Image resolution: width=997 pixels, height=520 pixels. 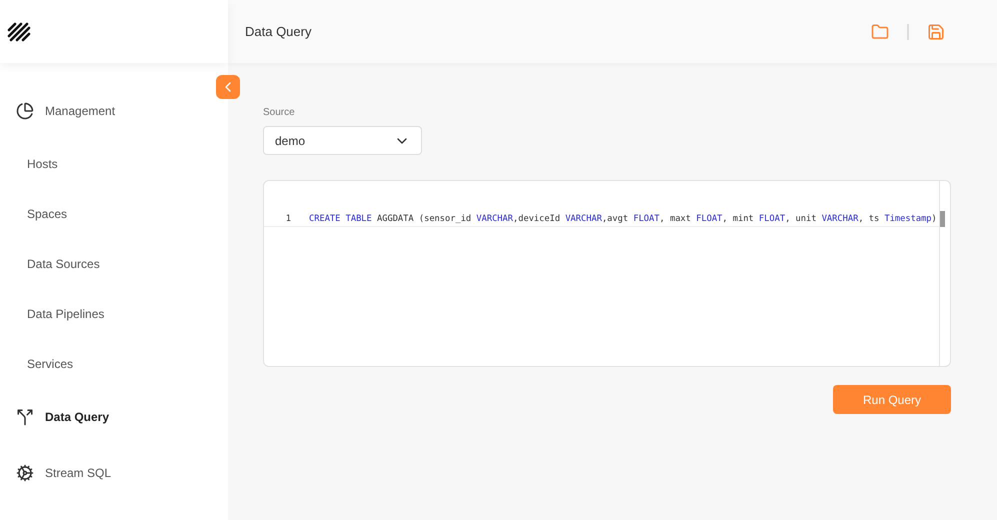 What do you see at coordinates (78, 473) in the screenshot?
I see `sidebar-item: Stream SQL` at bounding box center [78, 473].